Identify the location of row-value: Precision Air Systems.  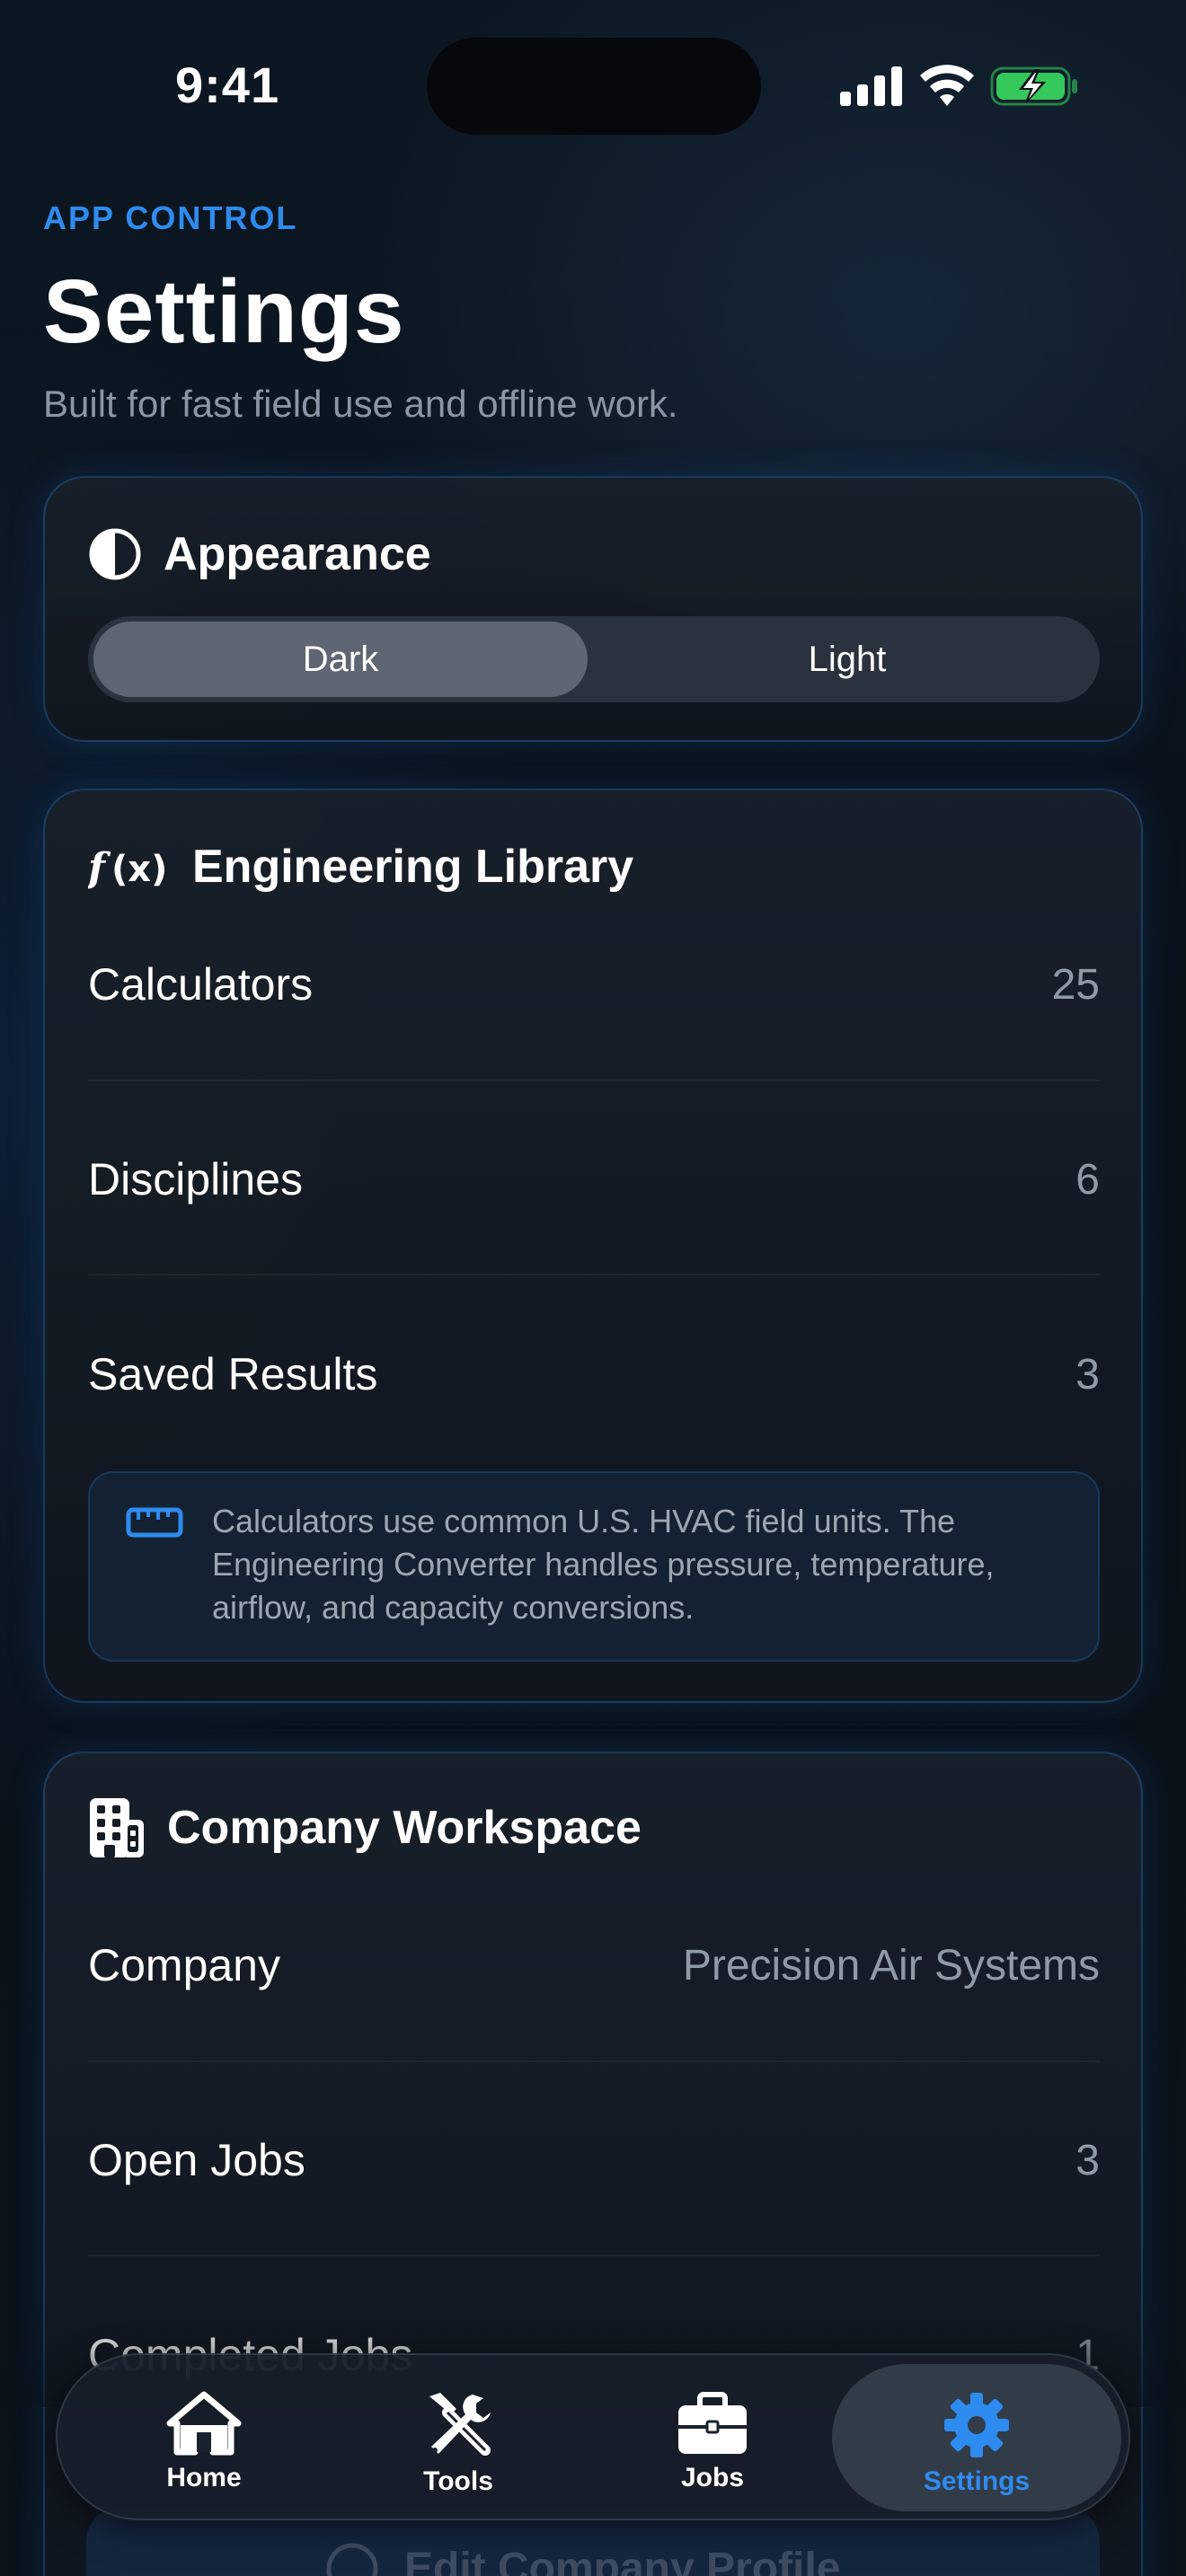
(891, 1965).